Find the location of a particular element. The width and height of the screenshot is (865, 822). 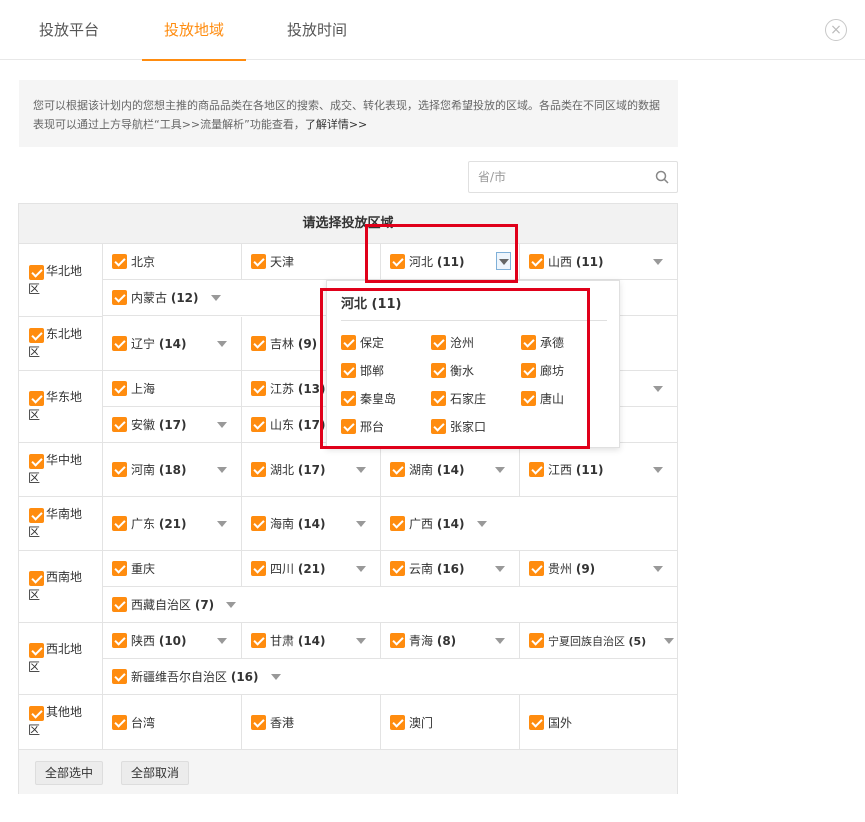

province-cell: 澳门 is located at coordinates (450, 722).